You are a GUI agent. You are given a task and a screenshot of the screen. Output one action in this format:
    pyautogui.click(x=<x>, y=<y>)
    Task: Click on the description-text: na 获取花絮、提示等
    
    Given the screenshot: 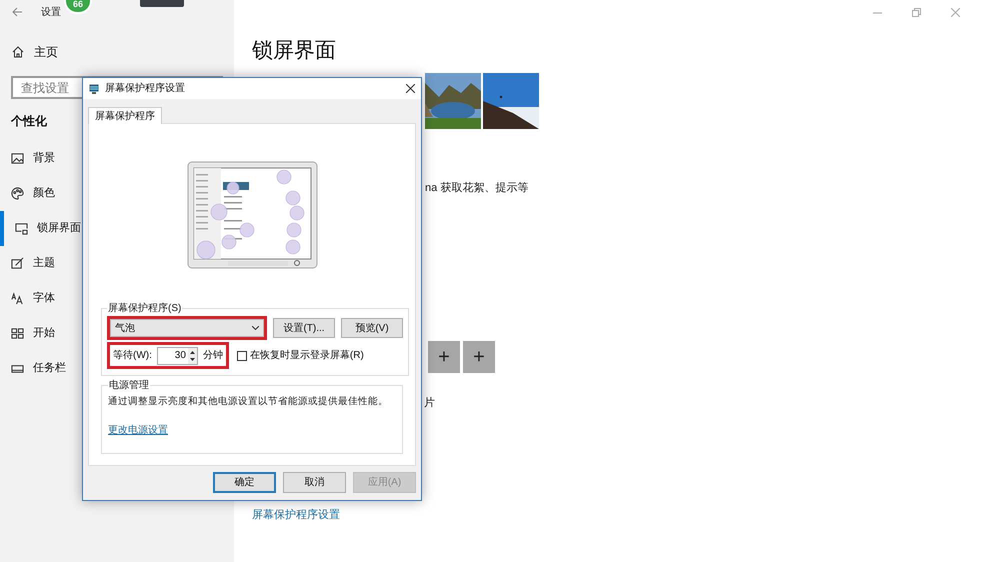 What is the action you would take?
    pyautogui.click(x=477, y=188)
    